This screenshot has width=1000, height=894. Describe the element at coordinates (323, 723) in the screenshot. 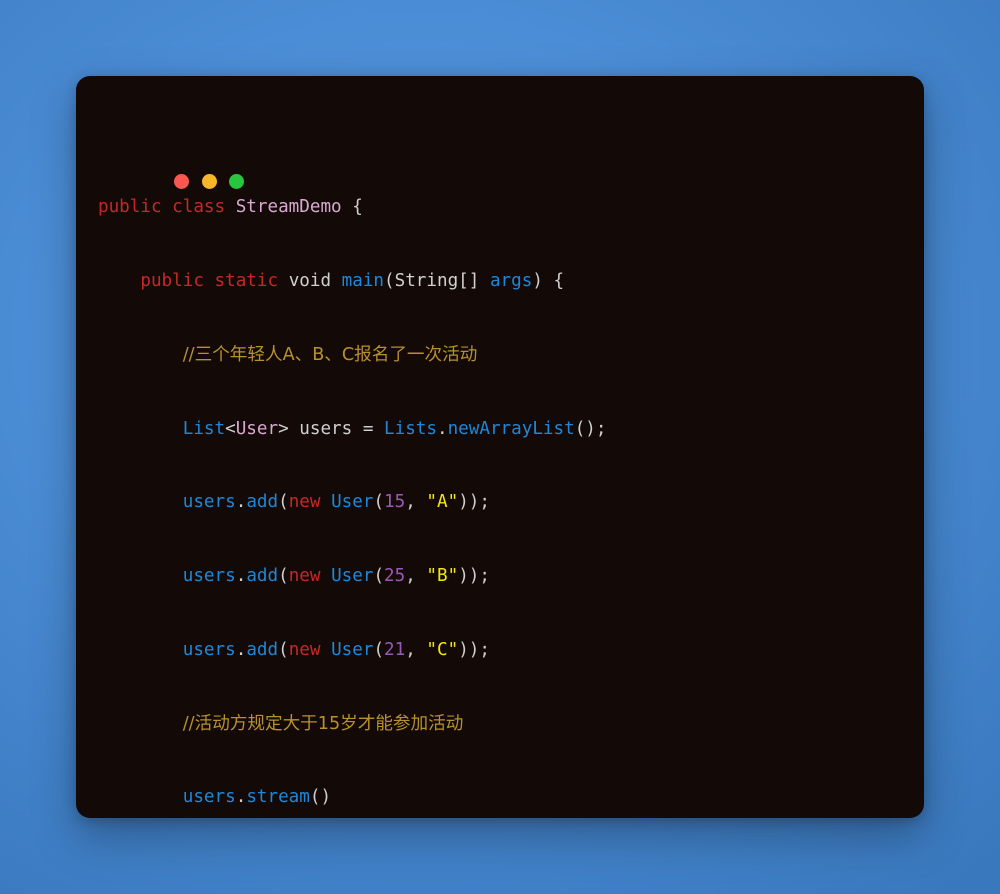

I see `code-line: //活动方规定大于15岁才能参加活动` at that location.